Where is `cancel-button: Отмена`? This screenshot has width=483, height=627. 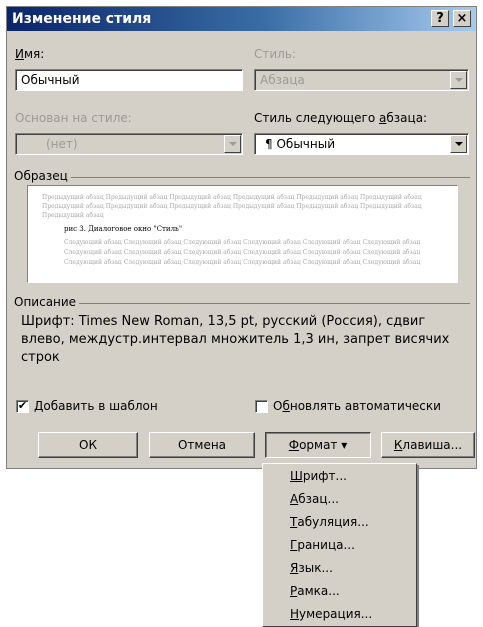 cancel-button: Отмена is located at coordinates (202, 445).